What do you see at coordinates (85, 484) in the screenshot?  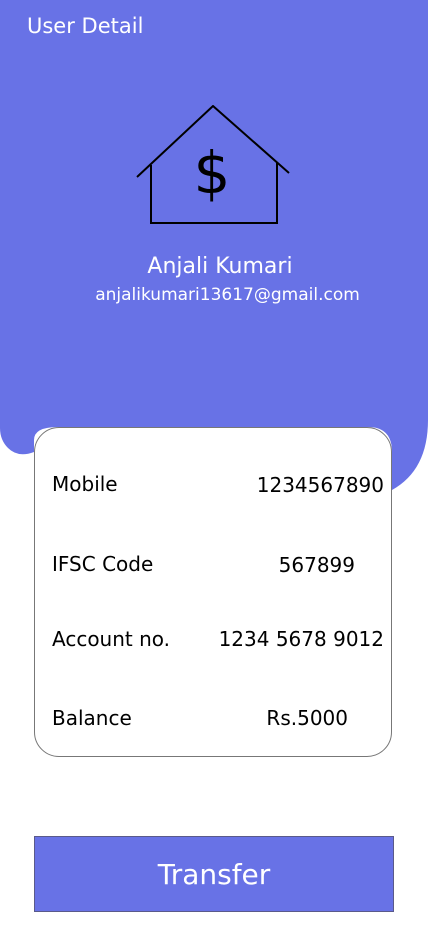 I see `mobile-label: Mobile` at bounding box center [85, 484].